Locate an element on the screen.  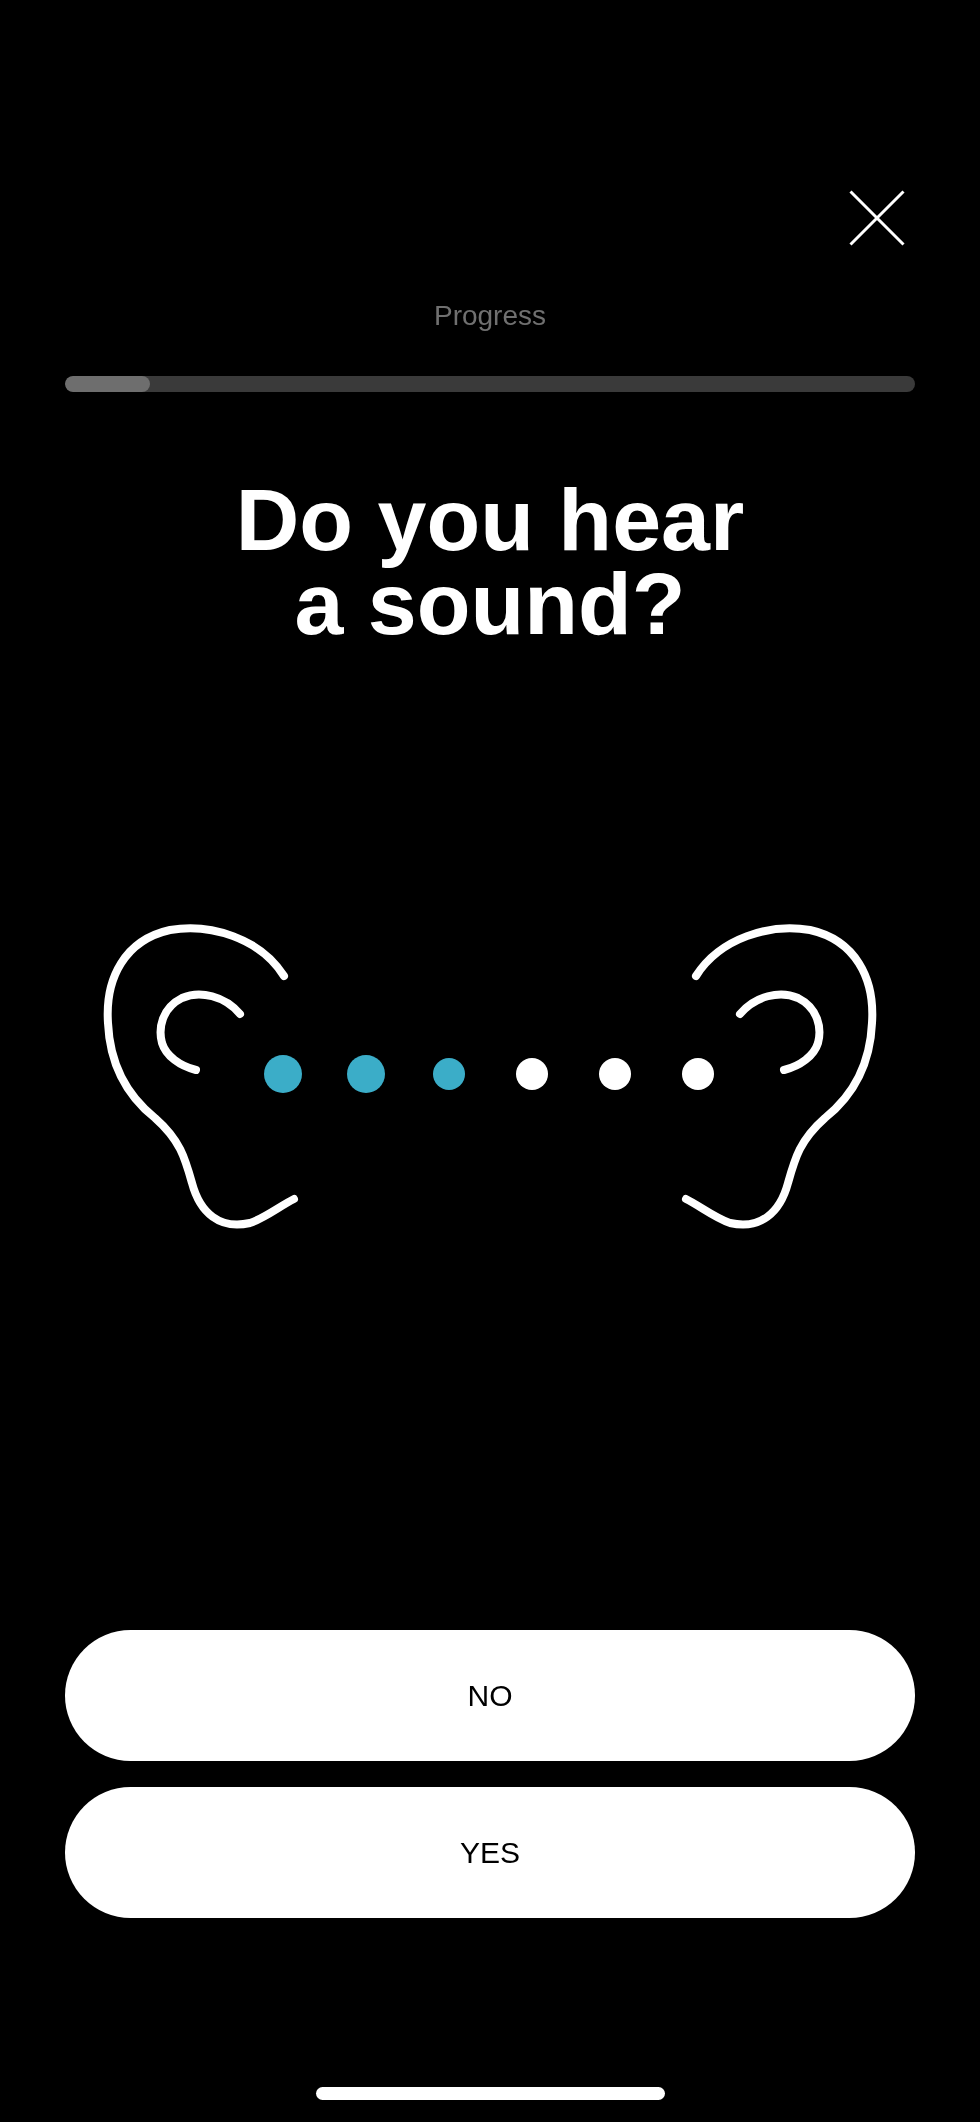
close-button is located at coordinates (877, 218).